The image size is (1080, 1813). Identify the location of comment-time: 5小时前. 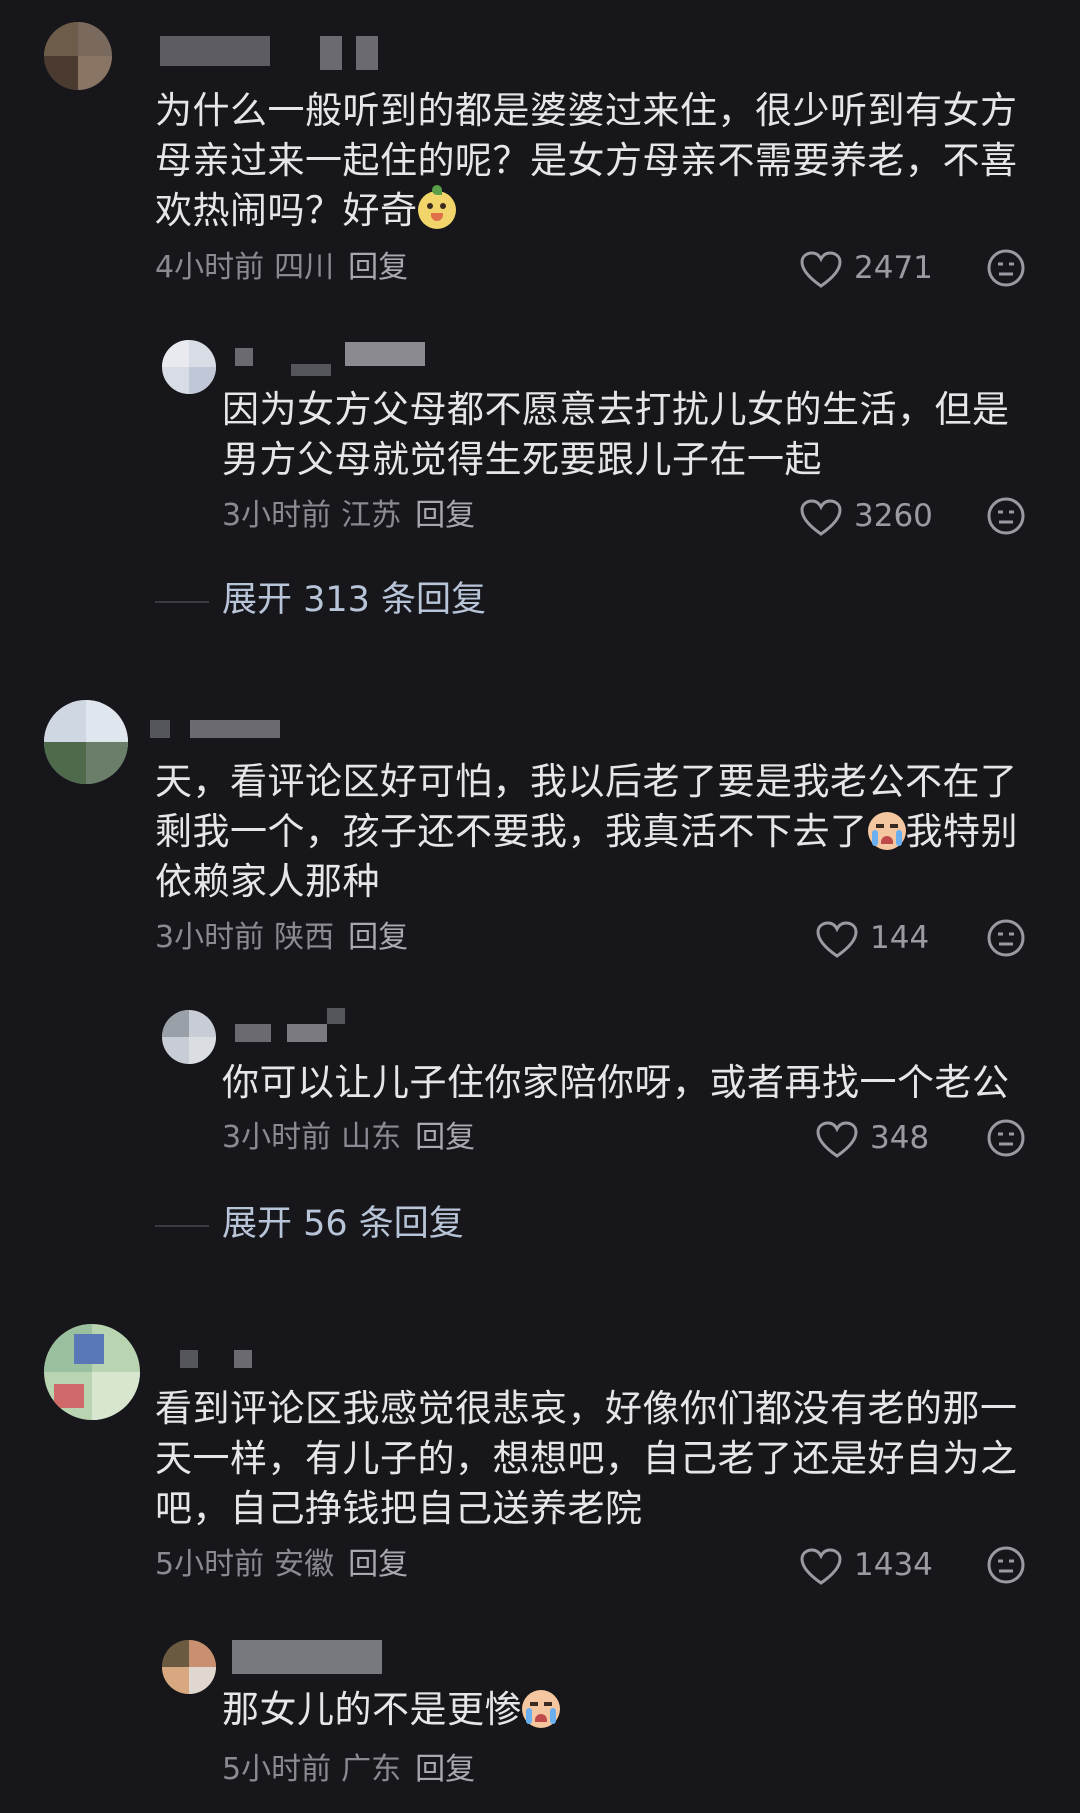
(210, 1564).